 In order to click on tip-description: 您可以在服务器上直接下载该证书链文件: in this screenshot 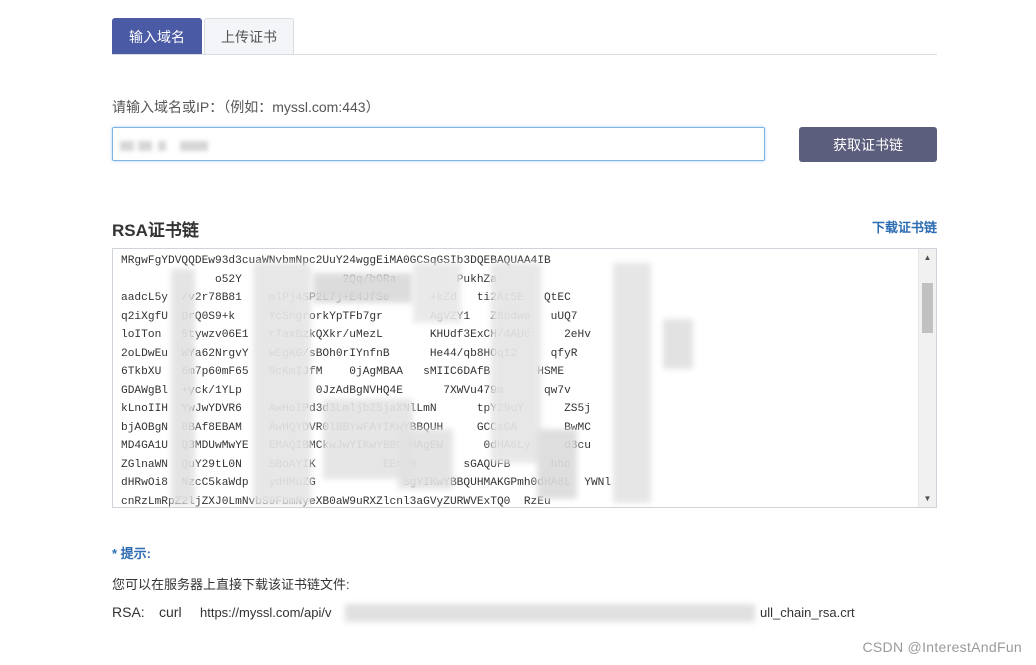, I will do `click(231, 584)`.